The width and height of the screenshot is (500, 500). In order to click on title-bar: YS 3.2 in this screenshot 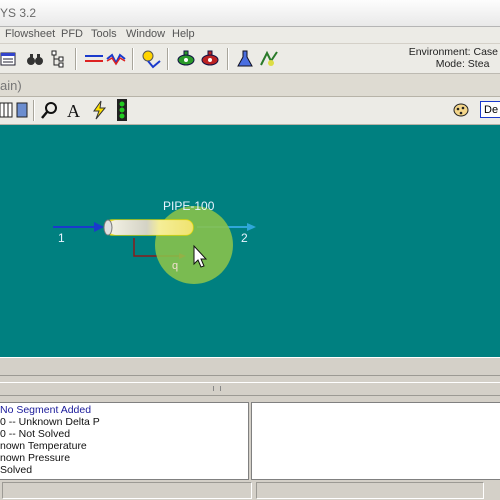, I will do `click(250, 13)`.